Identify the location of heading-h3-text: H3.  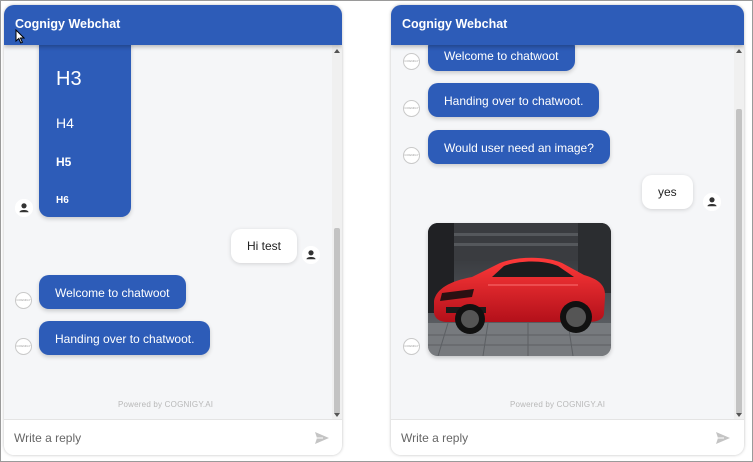
(69, 79).